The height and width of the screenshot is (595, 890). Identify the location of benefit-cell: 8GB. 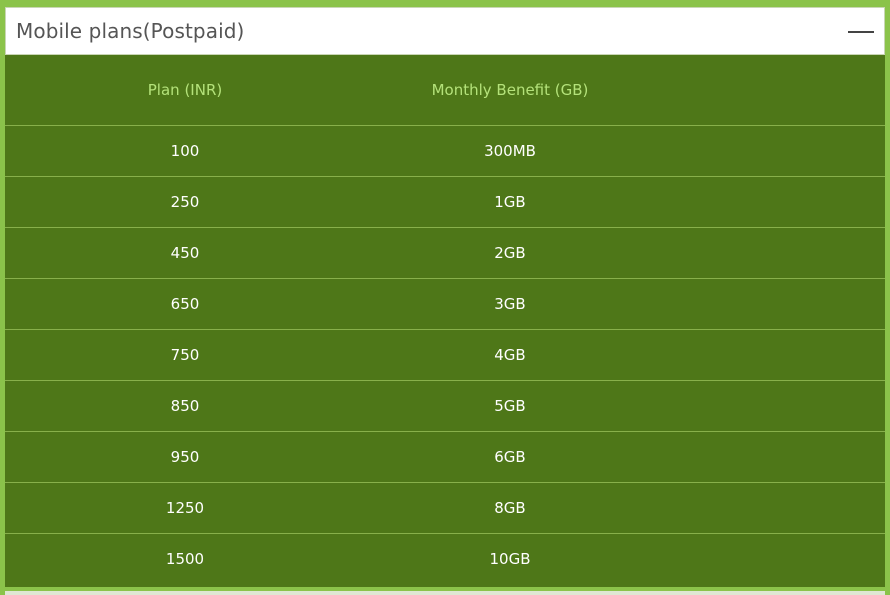
(510, 508).